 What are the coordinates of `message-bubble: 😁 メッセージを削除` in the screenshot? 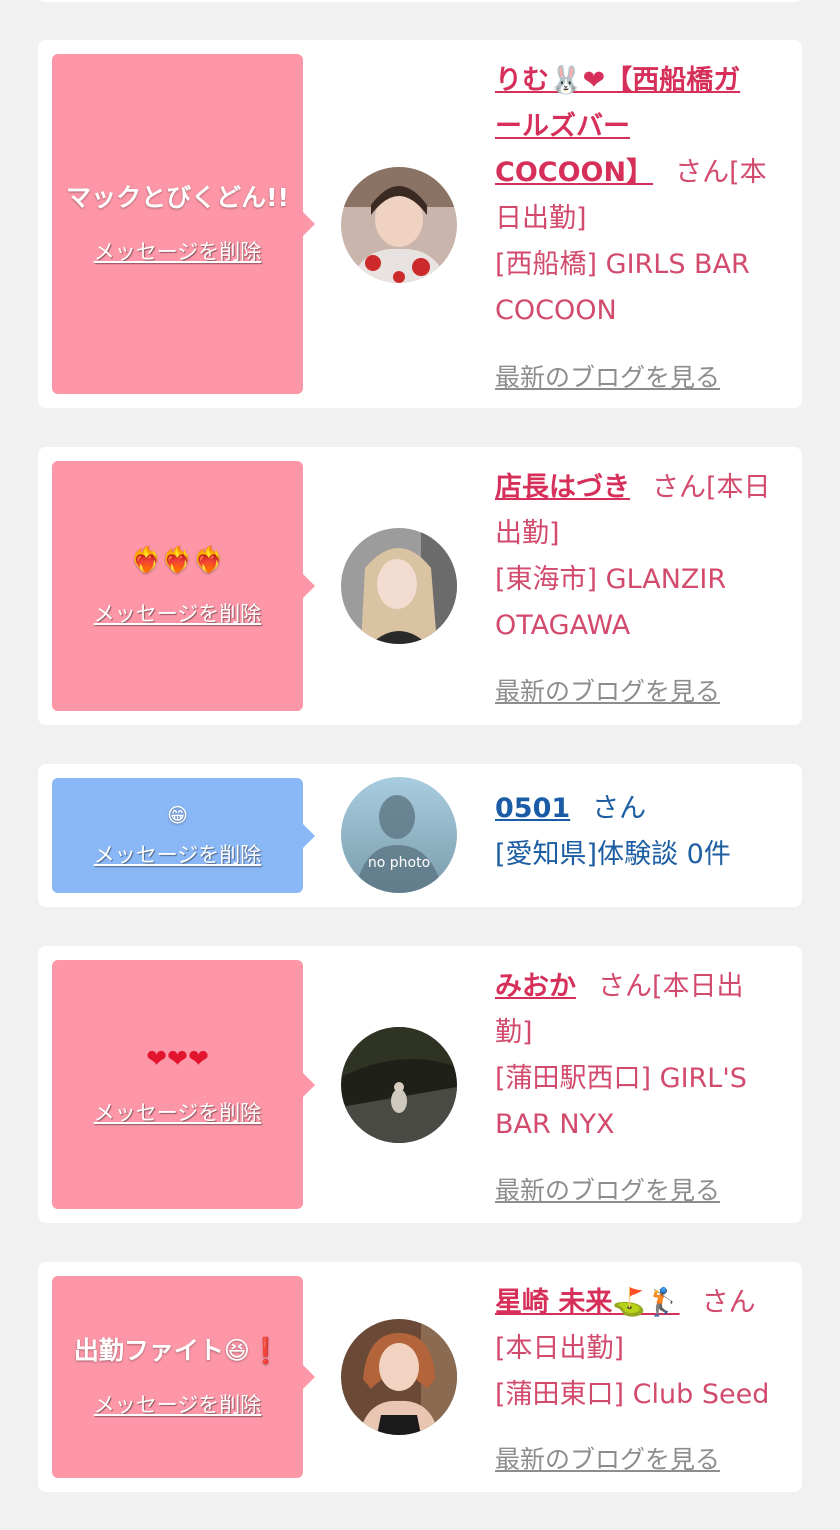 It's located at (183, 835).